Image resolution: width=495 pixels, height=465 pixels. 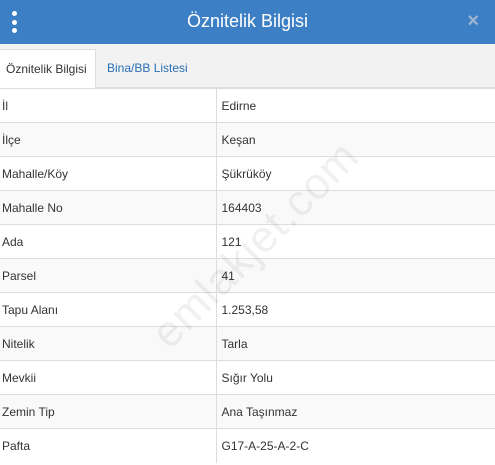 I want to click on attribute-key: Tapu Alanı, so click(x=108, y=309).